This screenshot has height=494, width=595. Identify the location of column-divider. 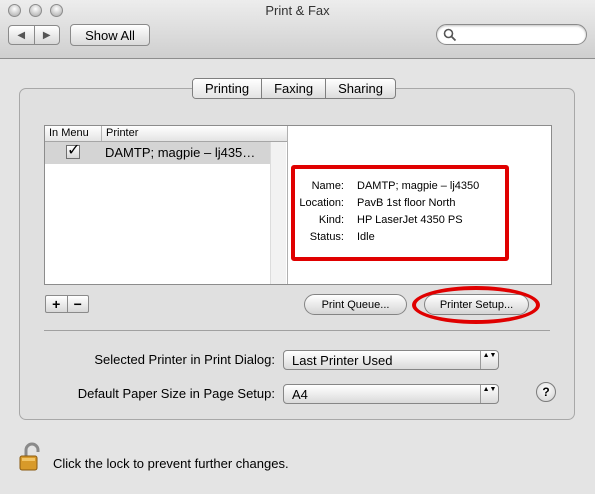
(101, 133).